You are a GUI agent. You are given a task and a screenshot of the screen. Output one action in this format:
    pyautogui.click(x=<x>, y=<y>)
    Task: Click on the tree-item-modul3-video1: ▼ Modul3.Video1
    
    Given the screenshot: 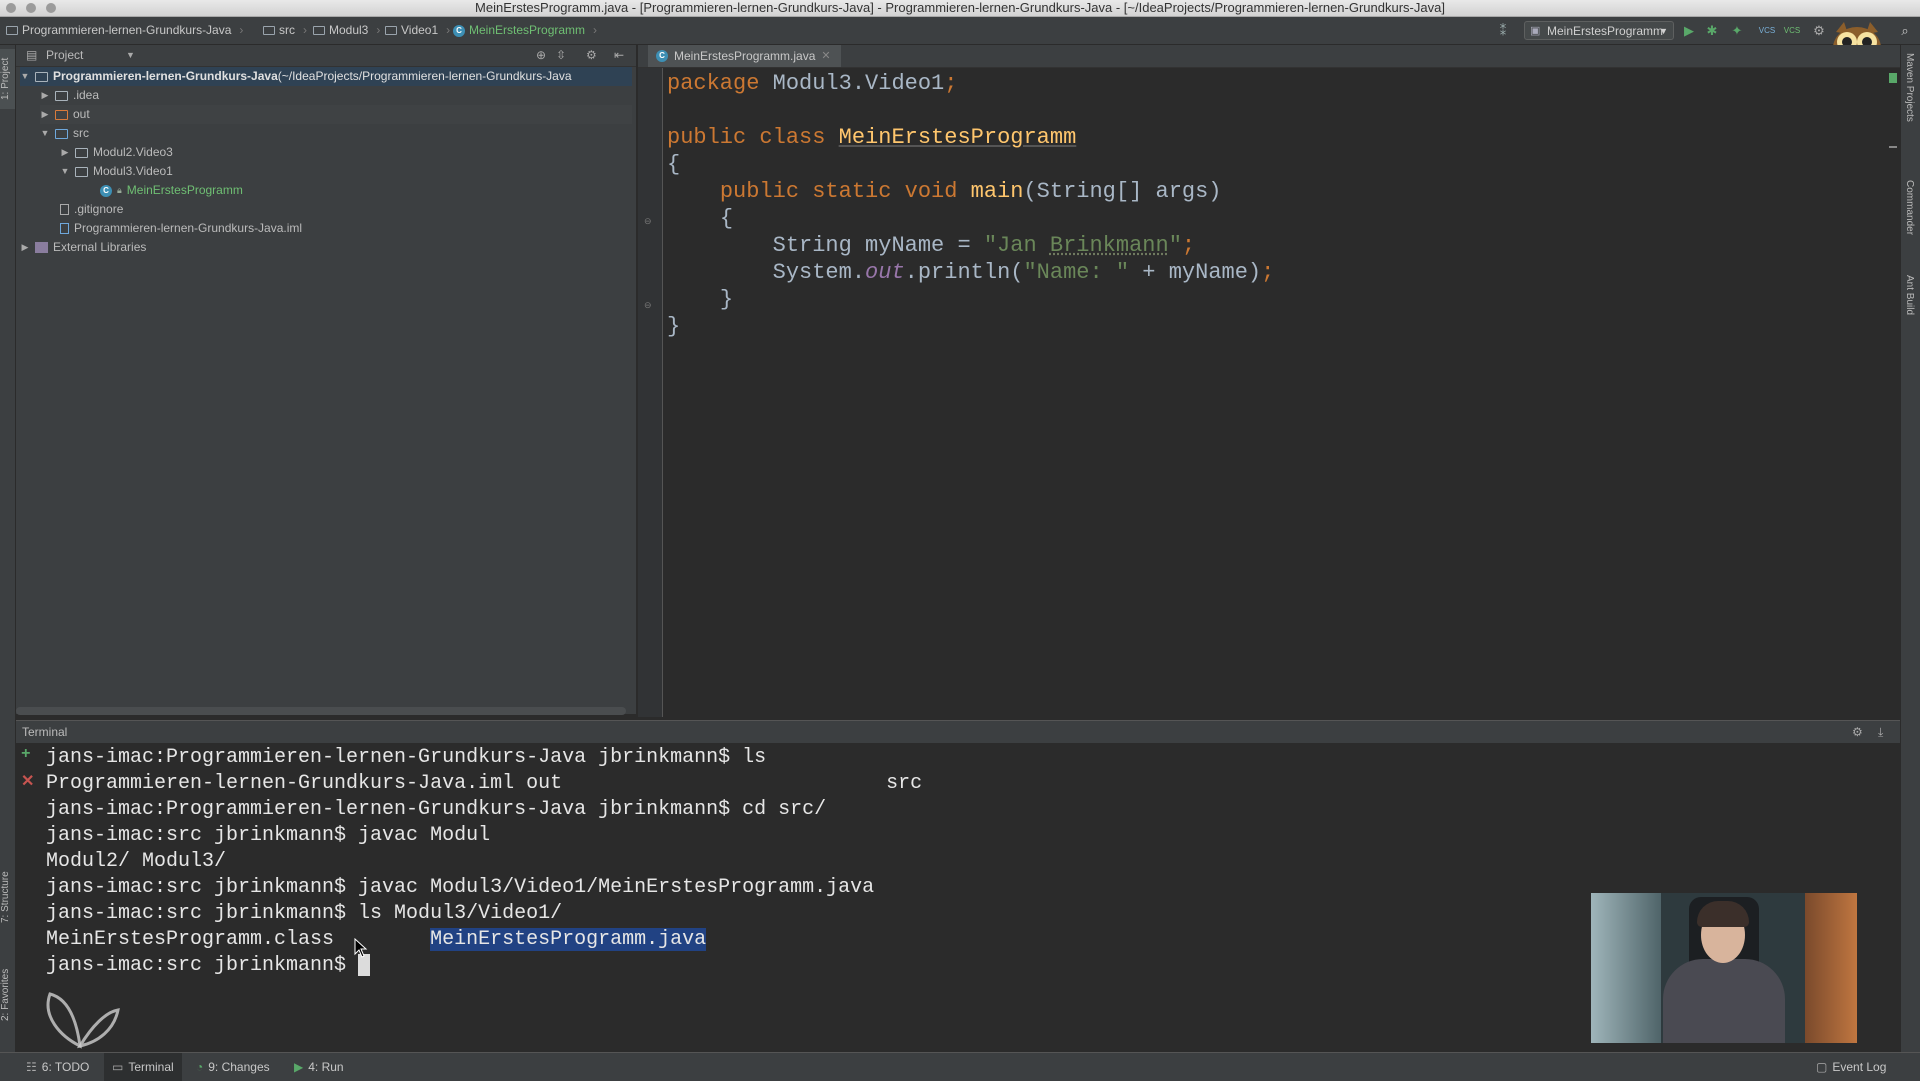 What is the action you would take?
    pyautogui.click(x=116, y=171)
    